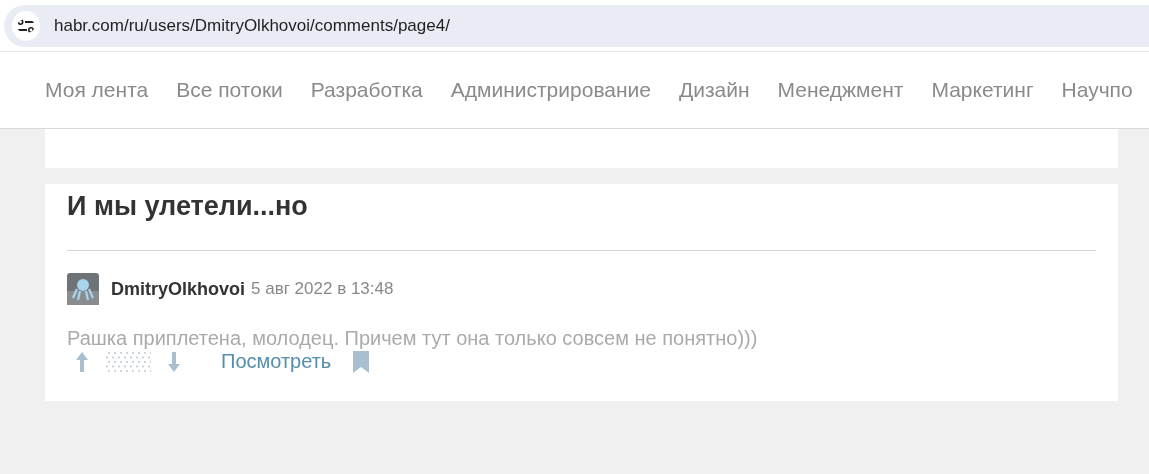 The height and width of the screenshot is (474, 1149). I want to click on post-title: И мы улетели...но, so click(581, 206).